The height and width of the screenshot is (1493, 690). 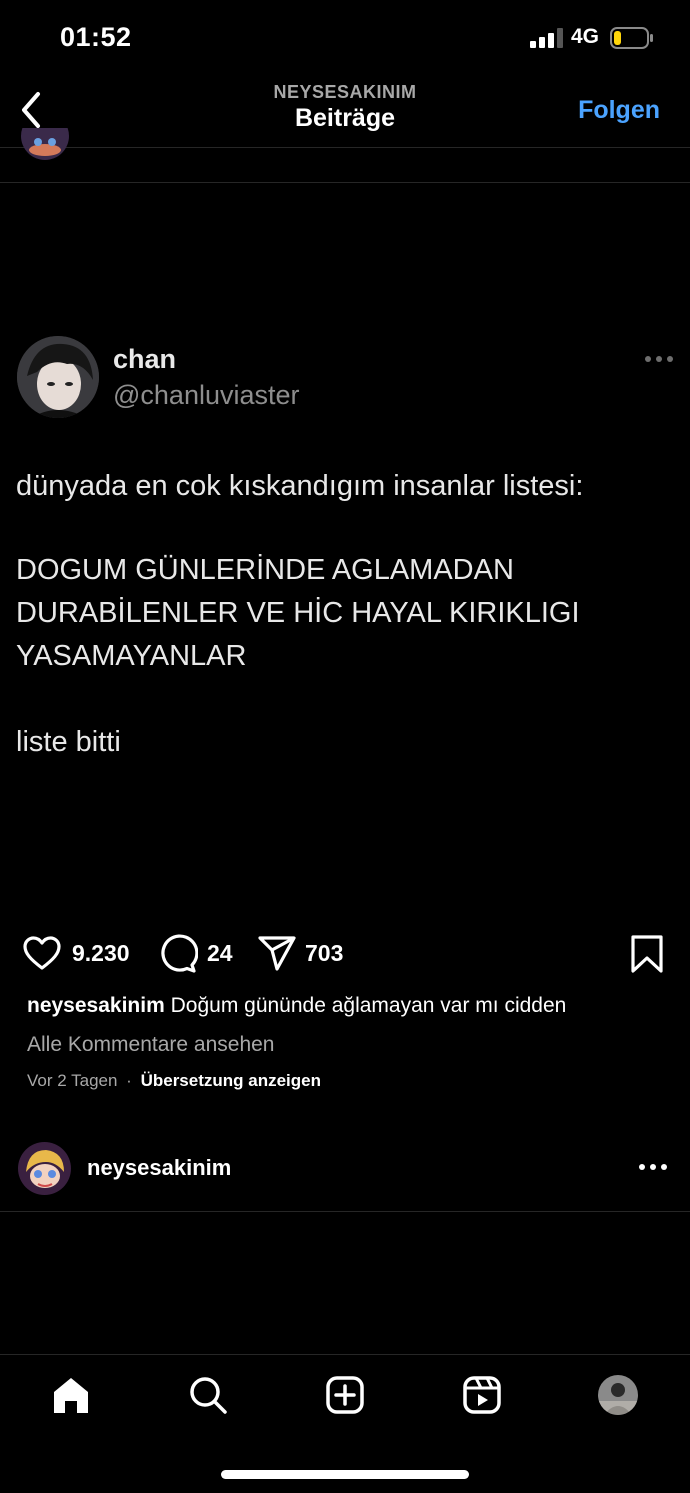 What do you see at coordinates (345, 1354) in the screenshot?
I see `tabbar-divider` at bounding box center [345, 1354].